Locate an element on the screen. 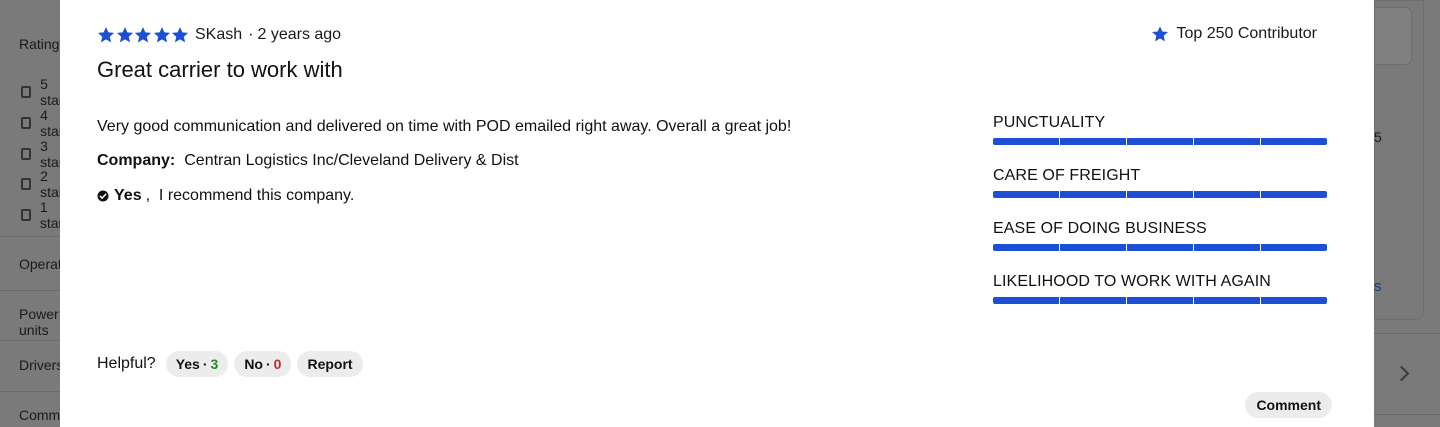 The width and height of the screenshot is (1440, 427). rating-option-1: 1 star is located at coordinates (40, 215).